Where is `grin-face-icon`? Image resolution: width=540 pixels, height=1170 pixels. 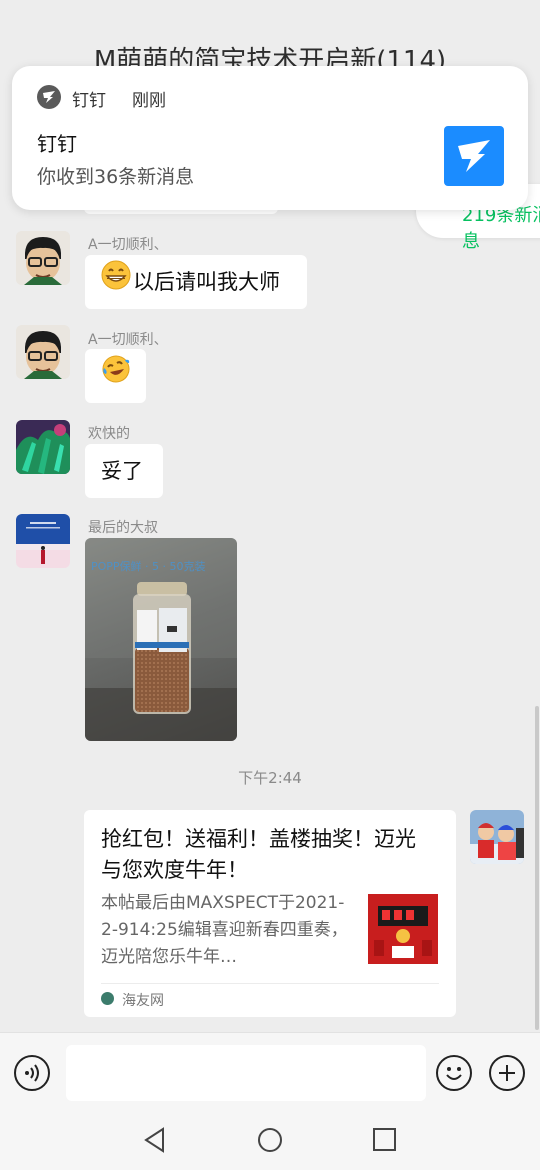 grin-face-icon is located at coordinates (116, 283).